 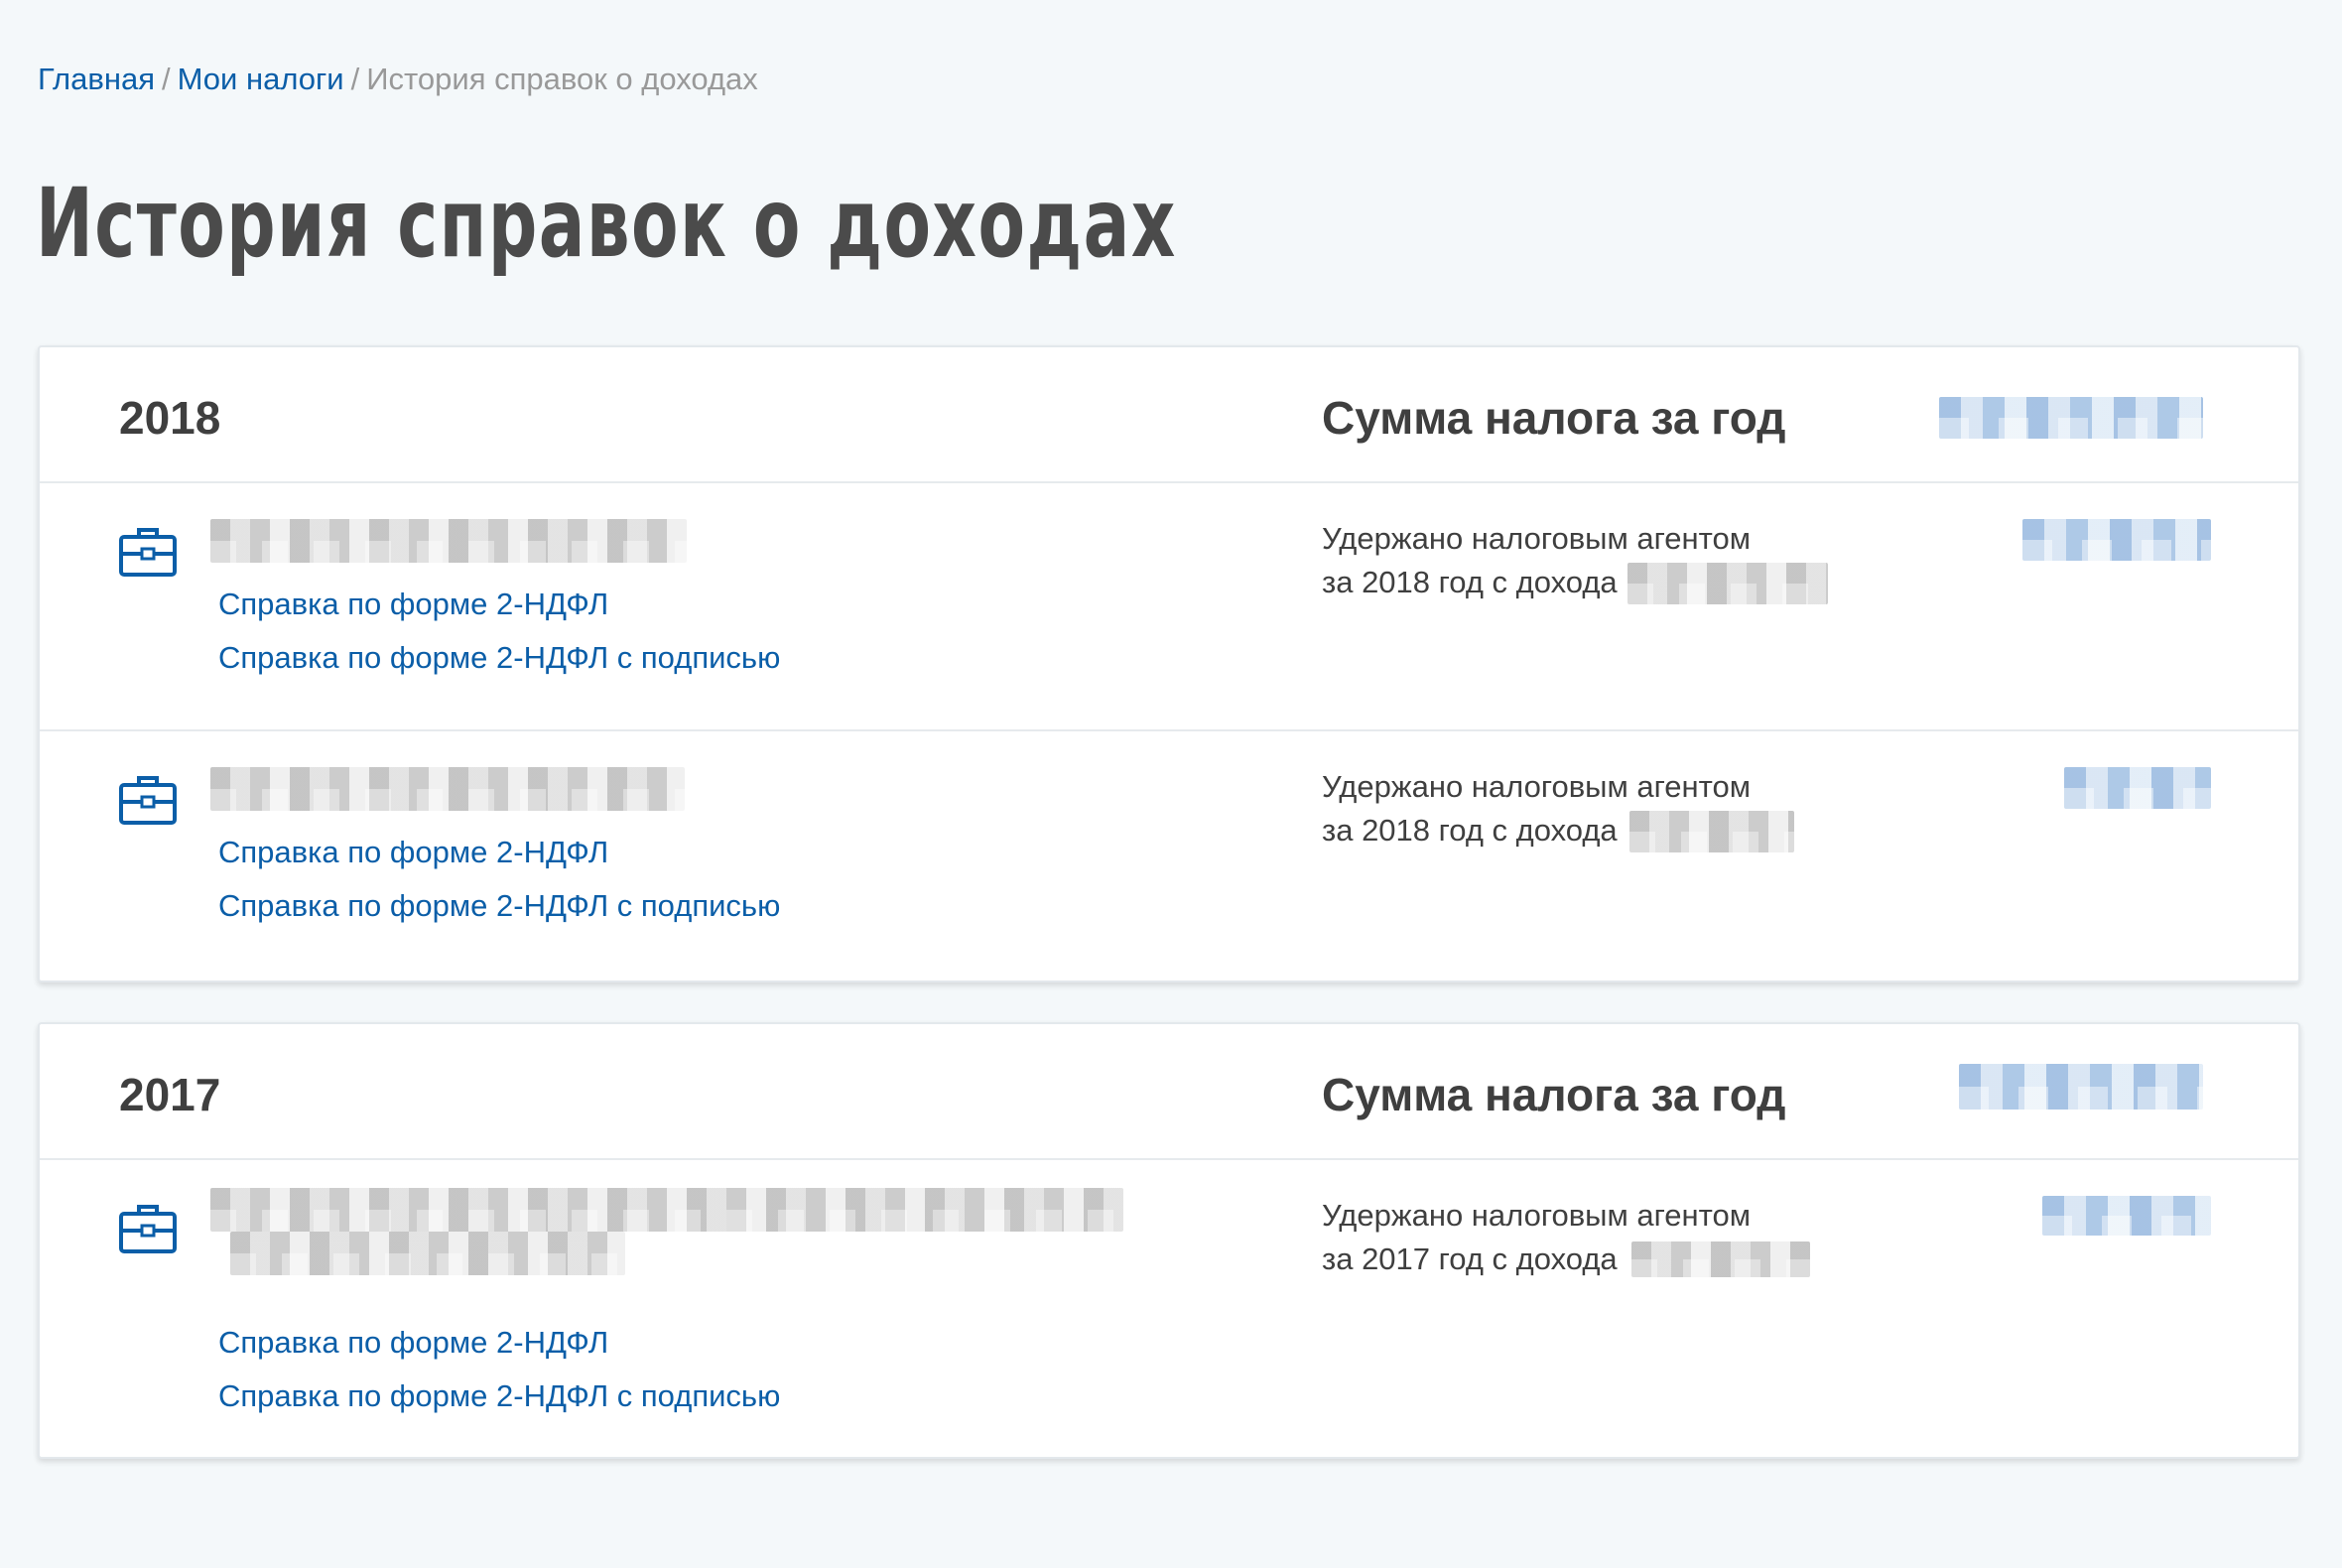 I want to click on breadcrumb-current: История справок о доходах, so click(x=562, y=79).